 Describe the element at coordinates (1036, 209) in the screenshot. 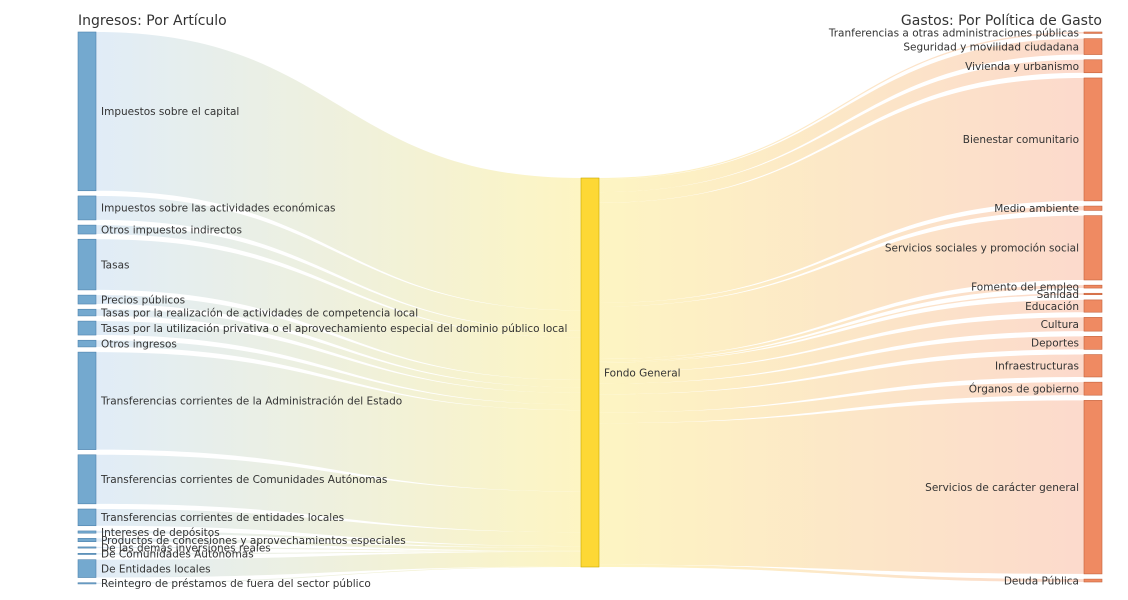

I see `expense-label-medio-ambiente: Medio ambiente` at that location.